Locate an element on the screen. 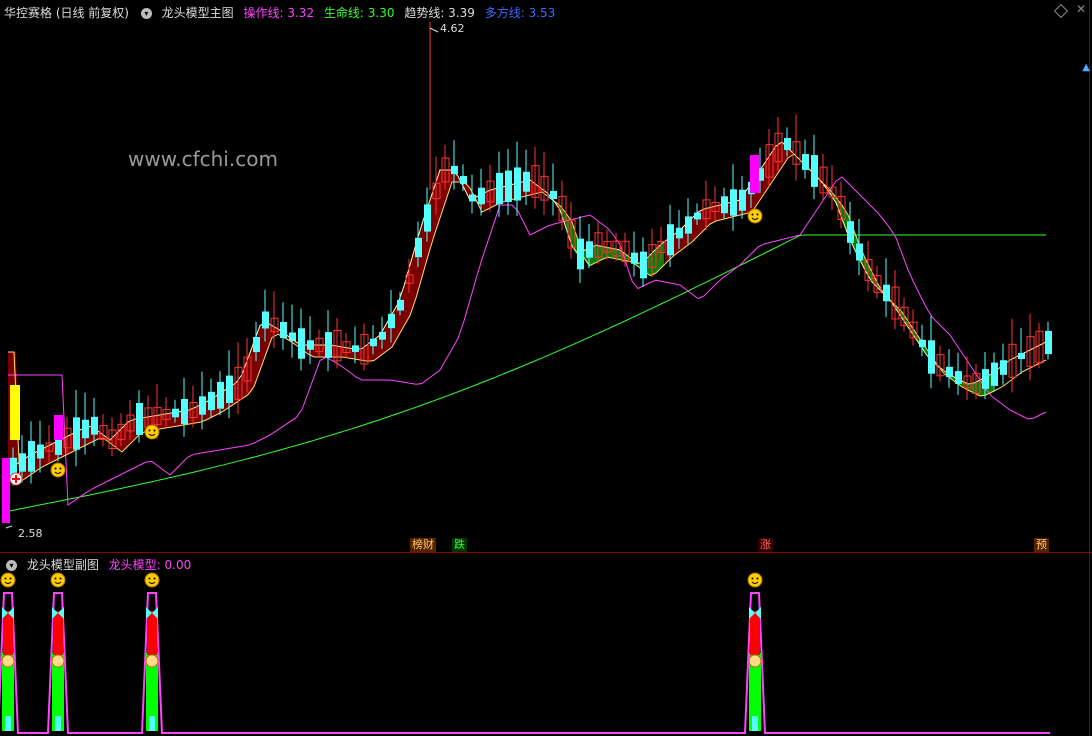  line-legend-1: 生命线: 3.30 is located at coordinates (359, 13).